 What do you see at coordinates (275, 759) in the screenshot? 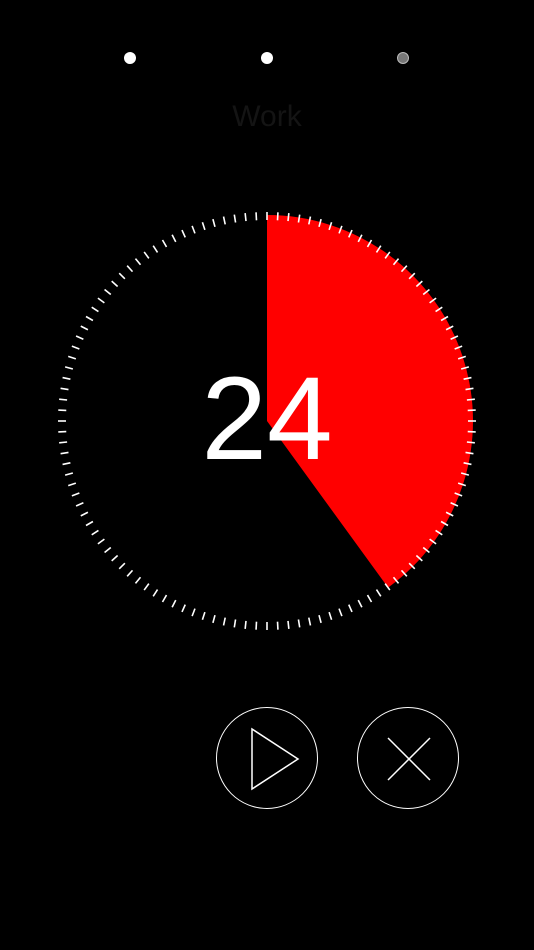
I see `play-icon` at bounding box center [275, 759].